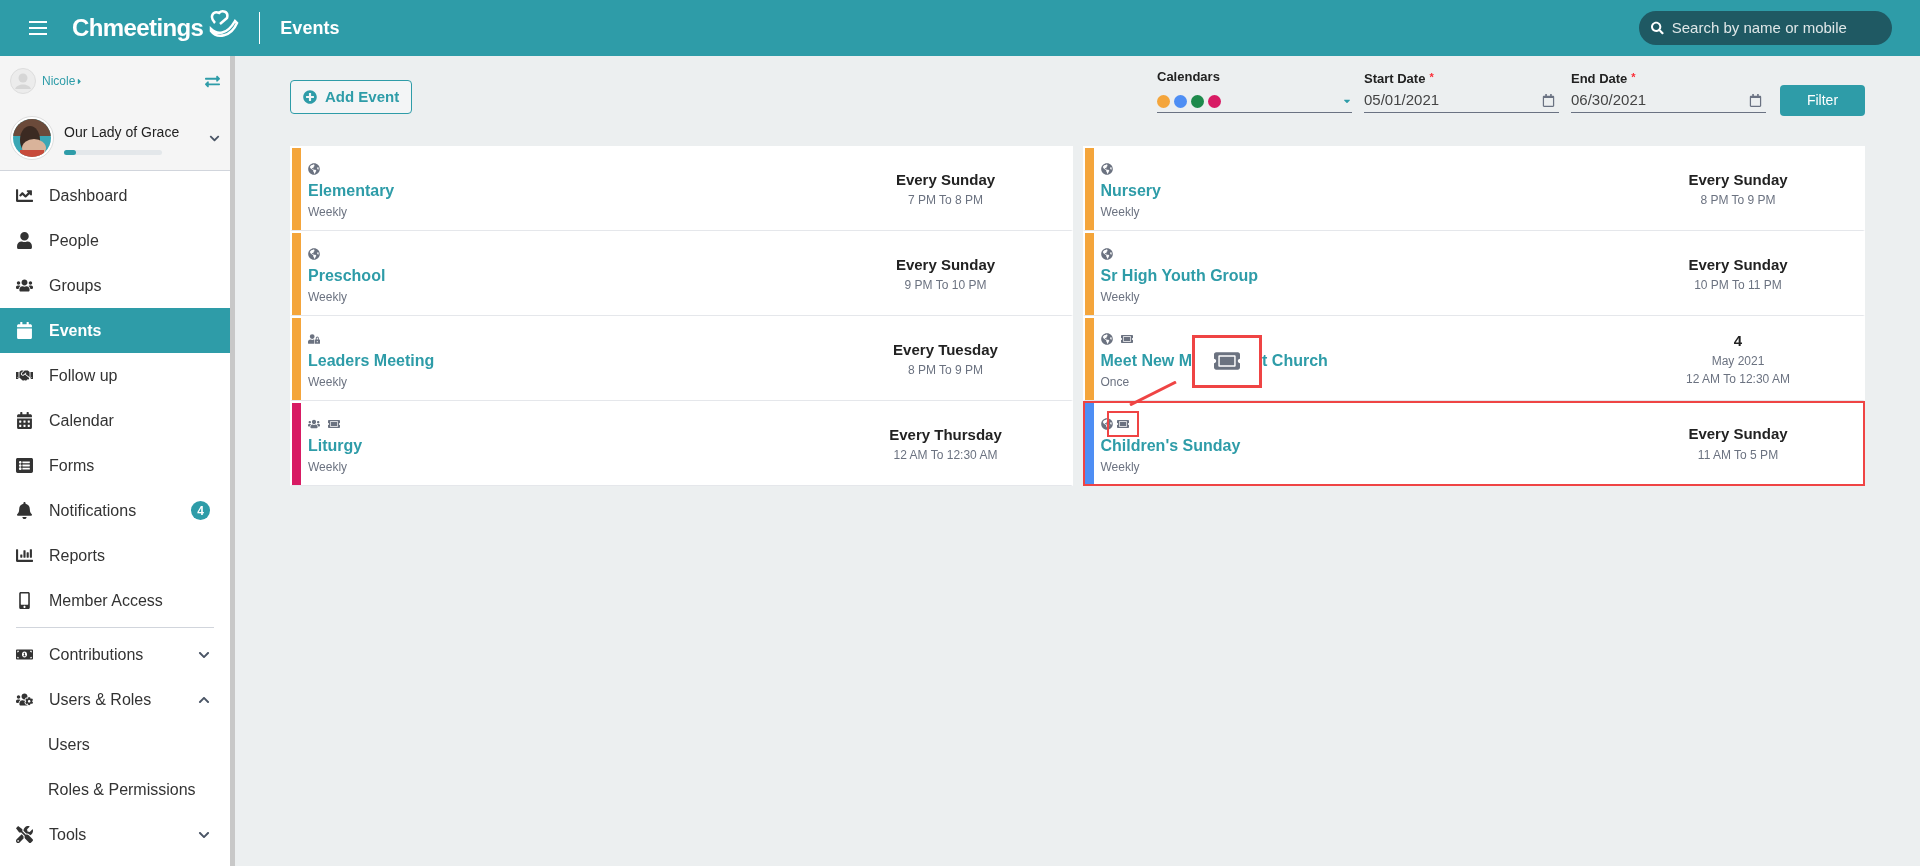  What do you see at coordinates (115, 600) in the screenshot?
I see `sidebar-item: Member Access` at bounding box center [115, 600].